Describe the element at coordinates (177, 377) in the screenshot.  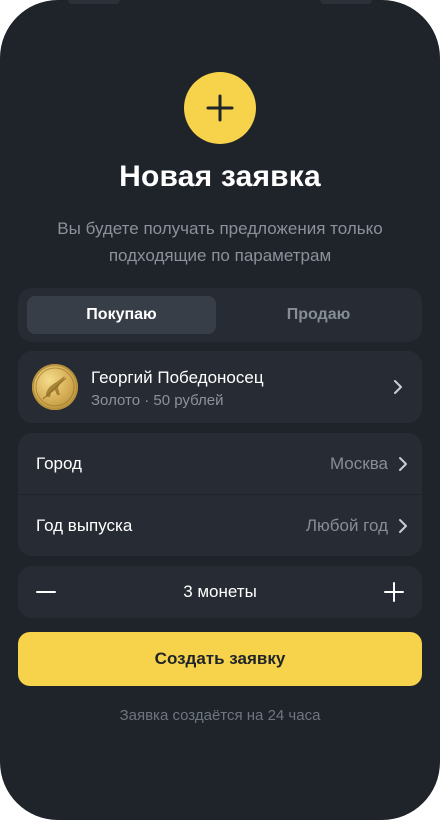
I see `coin-name: Георгий Победоносец` at that location.